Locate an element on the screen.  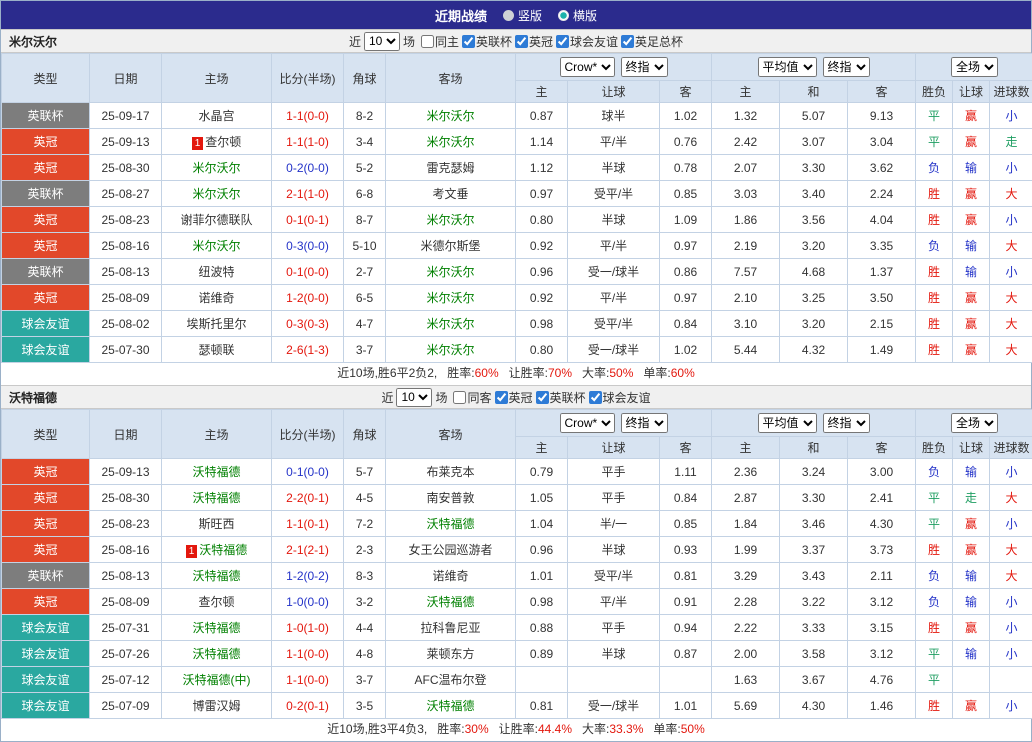
away-team: 布莱克本 is located at coordinates (450, 472).